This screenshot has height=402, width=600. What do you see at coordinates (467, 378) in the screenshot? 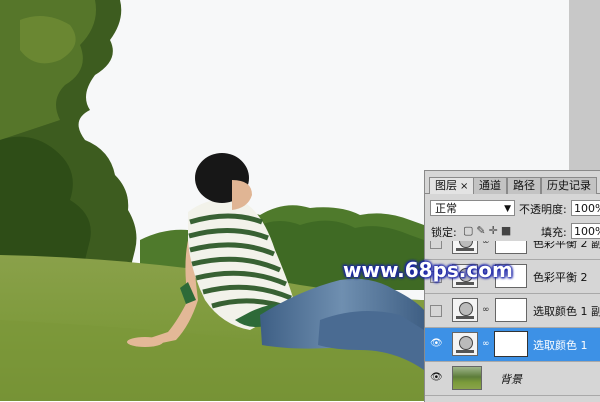
I see `background-thumbnail` at bounding box center [467, 378].